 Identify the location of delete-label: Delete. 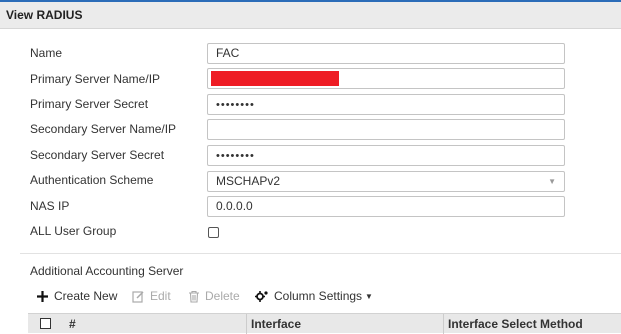
(222, 296).